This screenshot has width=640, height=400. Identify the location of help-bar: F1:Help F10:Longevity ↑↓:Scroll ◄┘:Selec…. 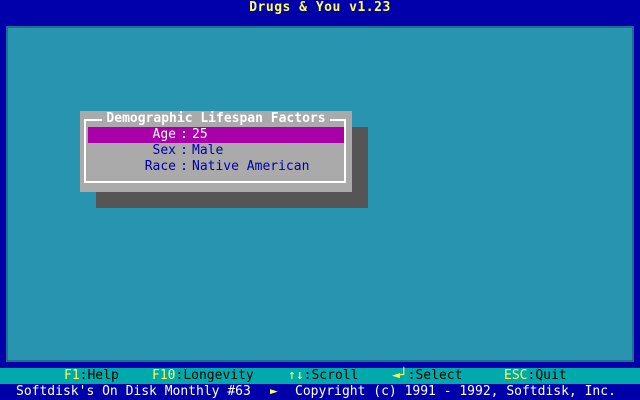
(320, 376).